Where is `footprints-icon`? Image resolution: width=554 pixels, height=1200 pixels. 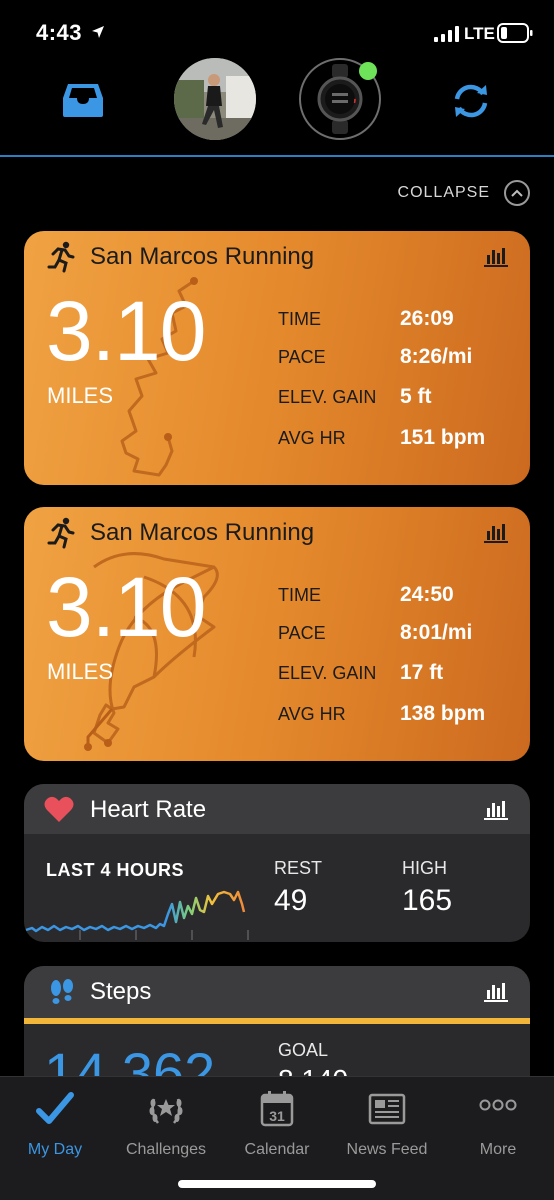
footprints-icon is located at coordinates (62, 991).